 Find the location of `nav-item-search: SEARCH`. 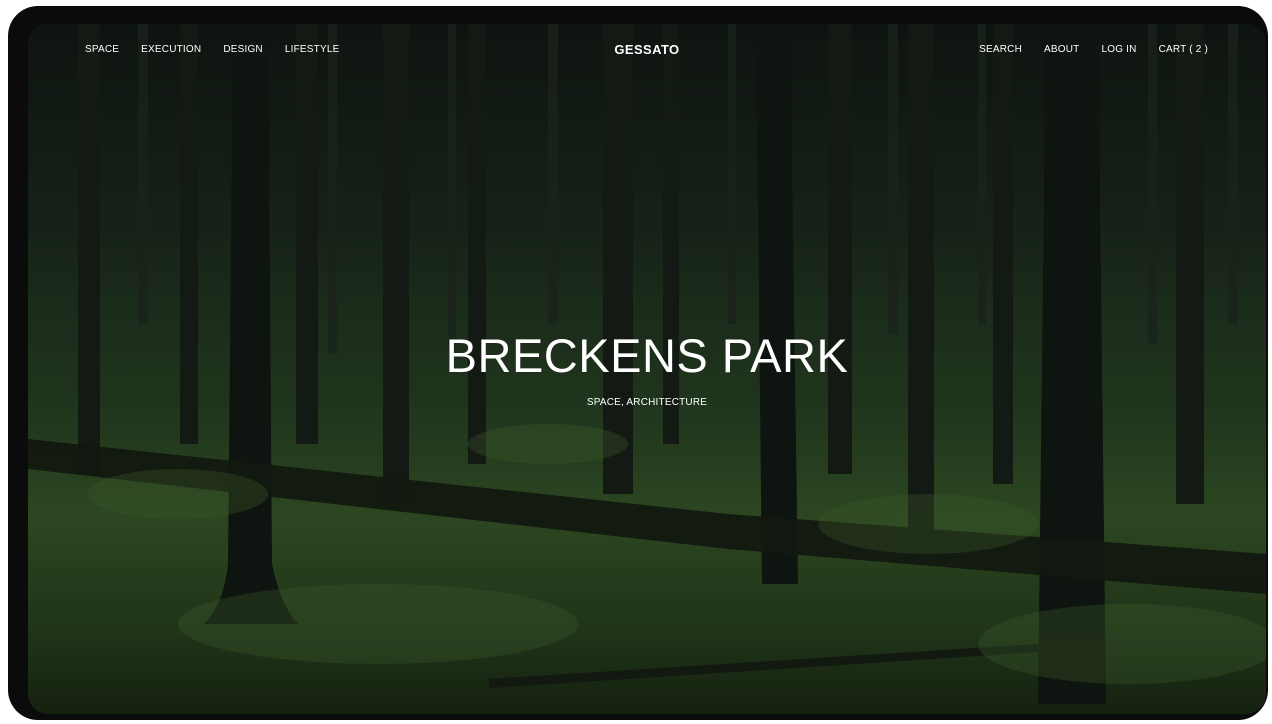

nav-item-search: SEARCH is located at coordinates (1000, 50).